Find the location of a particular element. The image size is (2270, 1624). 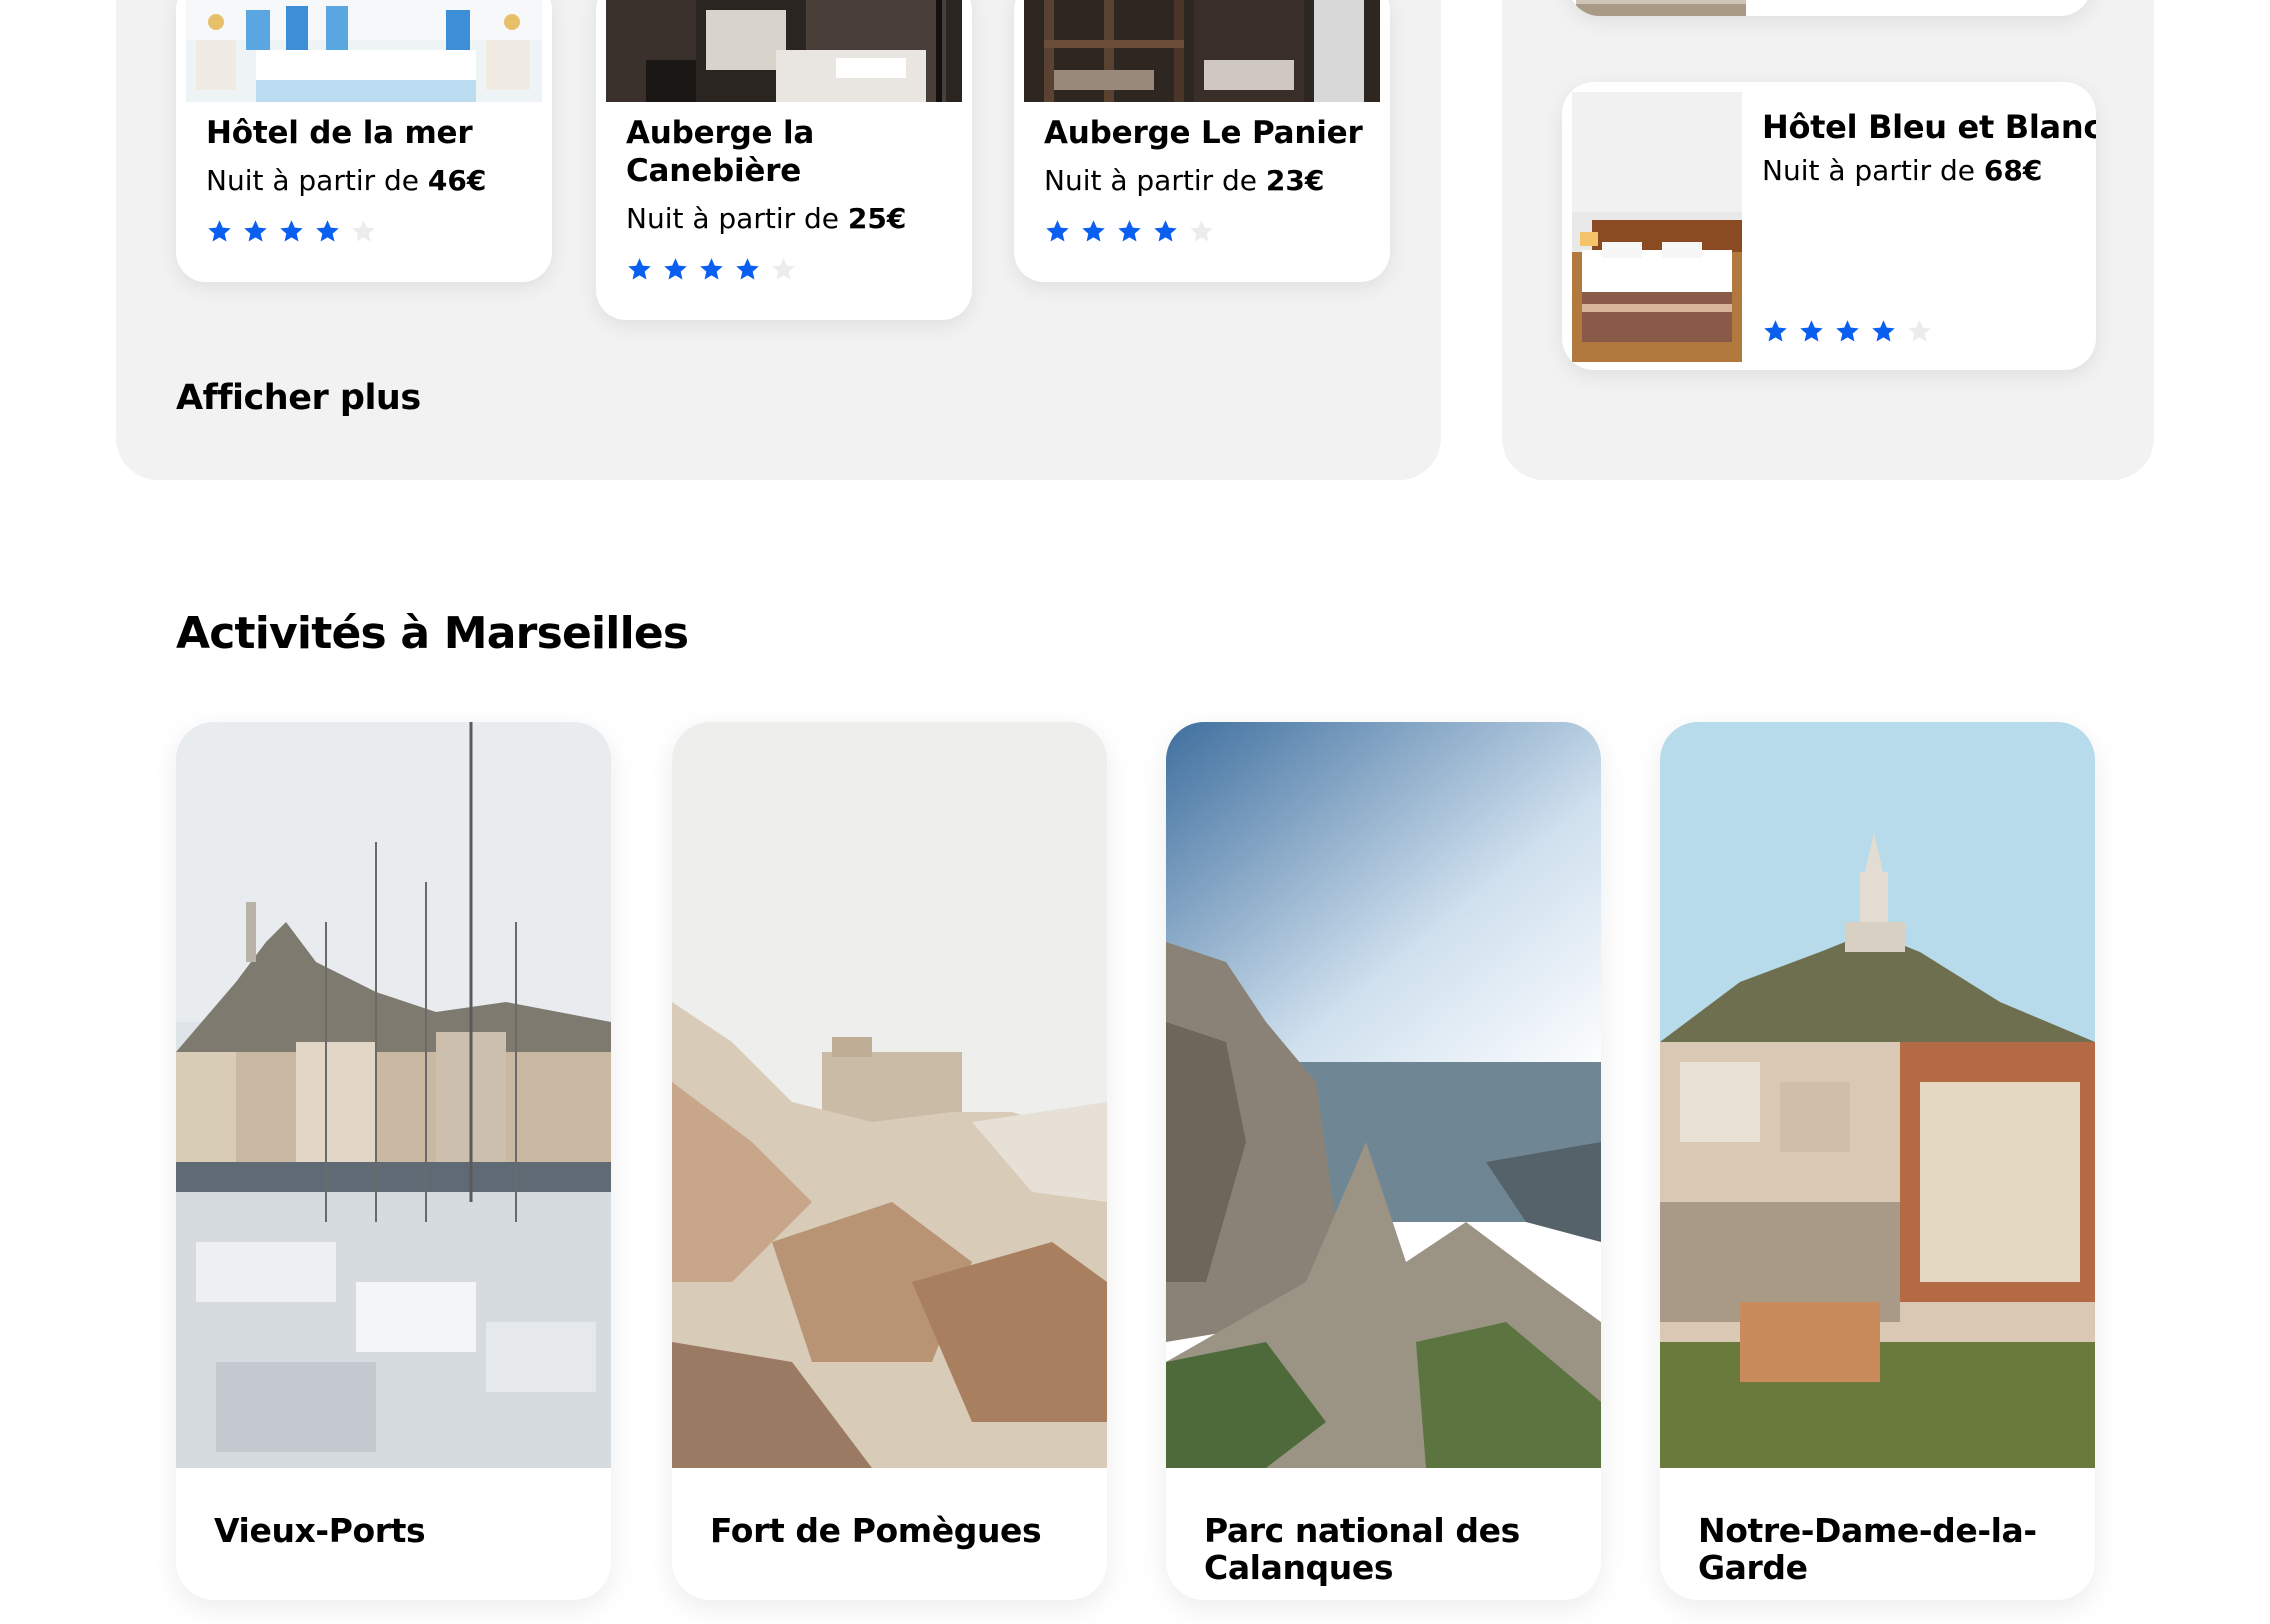

hotel-price: Nuit à partir de 25€ is located at coordinates (766, 219).